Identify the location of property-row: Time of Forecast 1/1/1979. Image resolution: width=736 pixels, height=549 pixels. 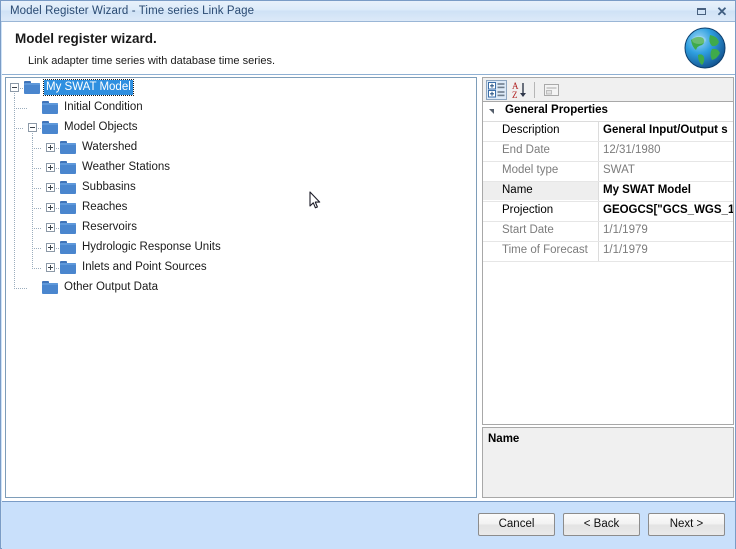
(608, 252).